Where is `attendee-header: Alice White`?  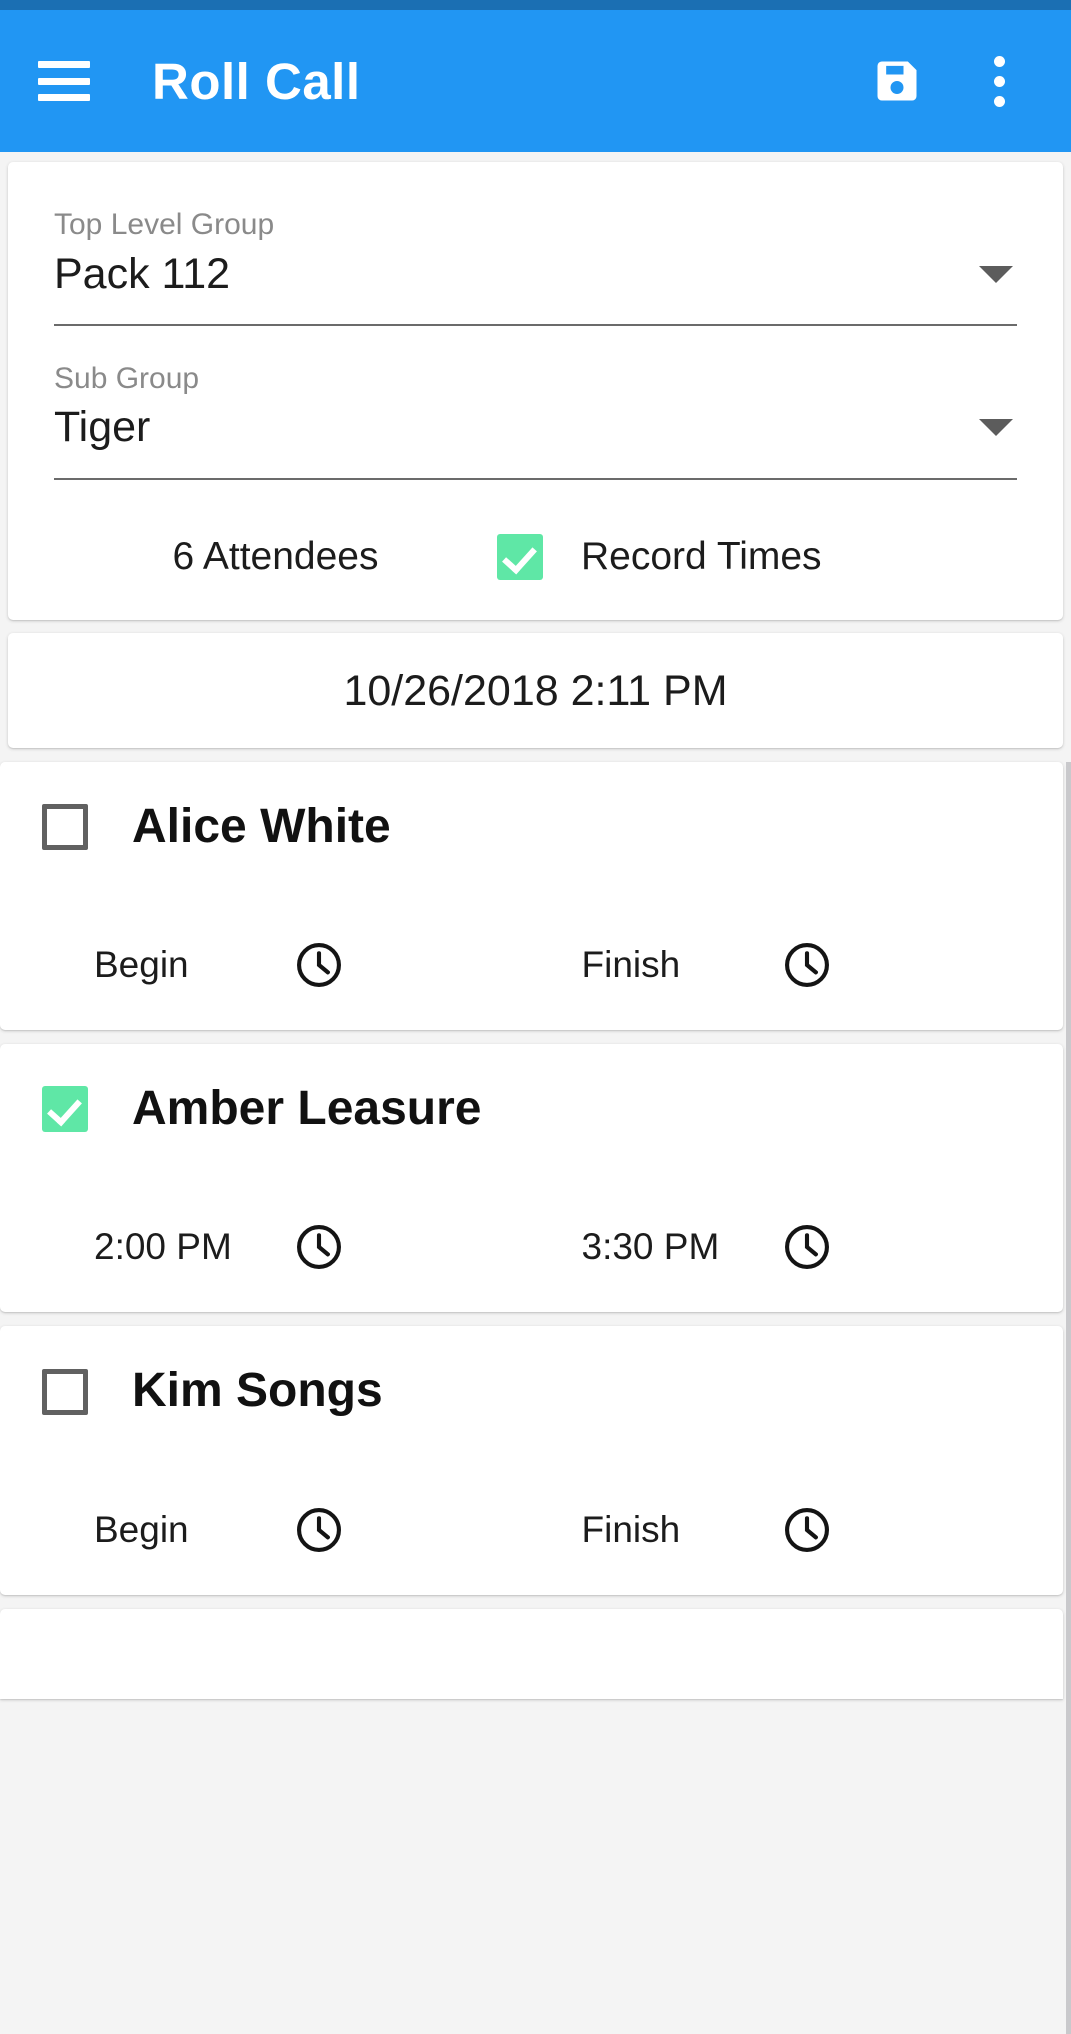 attendee-header: Alice White is located at coordinates (531, 826).